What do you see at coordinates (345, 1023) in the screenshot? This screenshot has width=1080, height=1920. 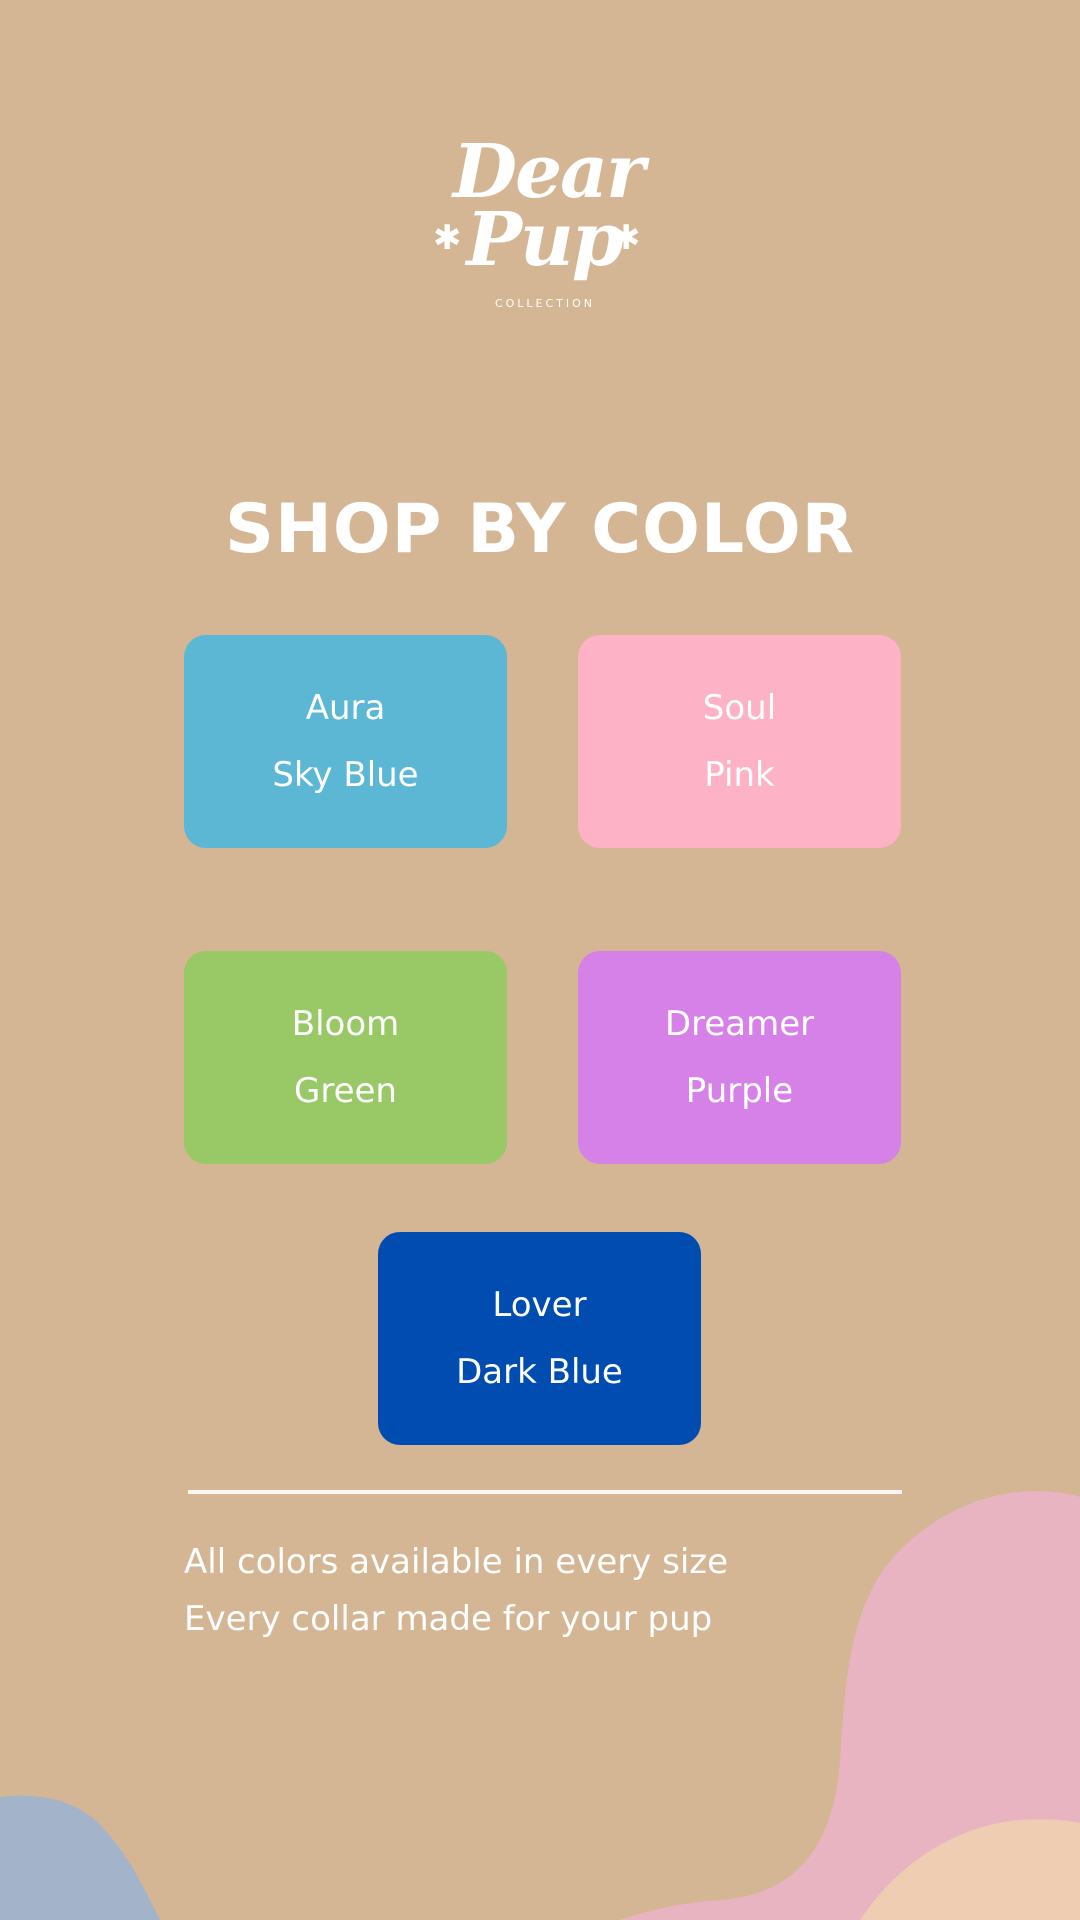 I see `color-name: Bloom` at bounding box center [345, 1023].